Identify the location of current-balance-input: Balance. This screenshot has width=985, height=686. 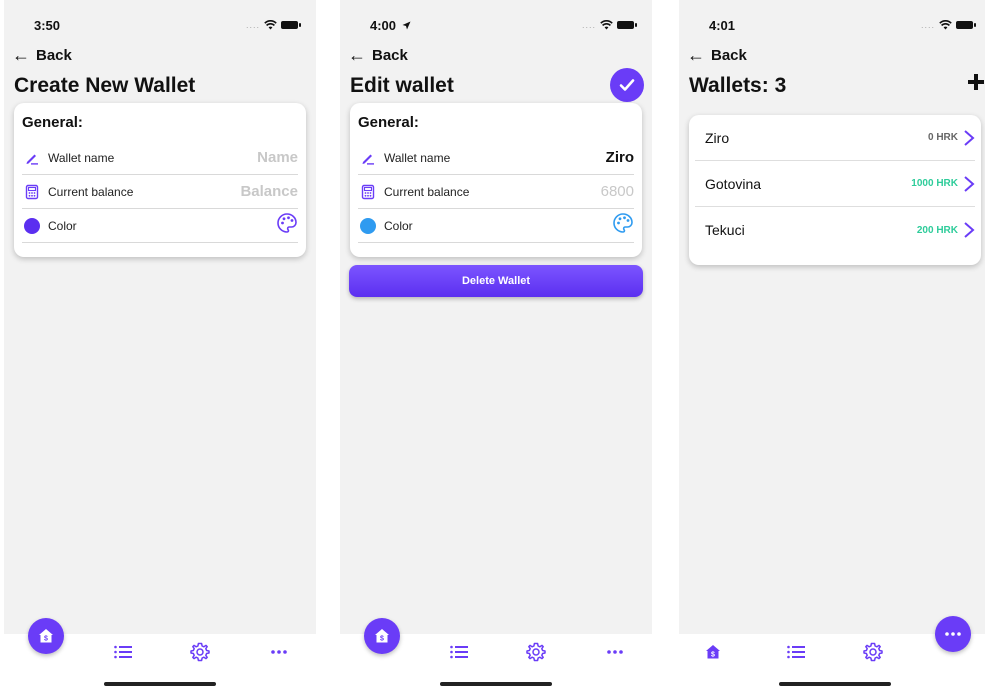
(269, 191).